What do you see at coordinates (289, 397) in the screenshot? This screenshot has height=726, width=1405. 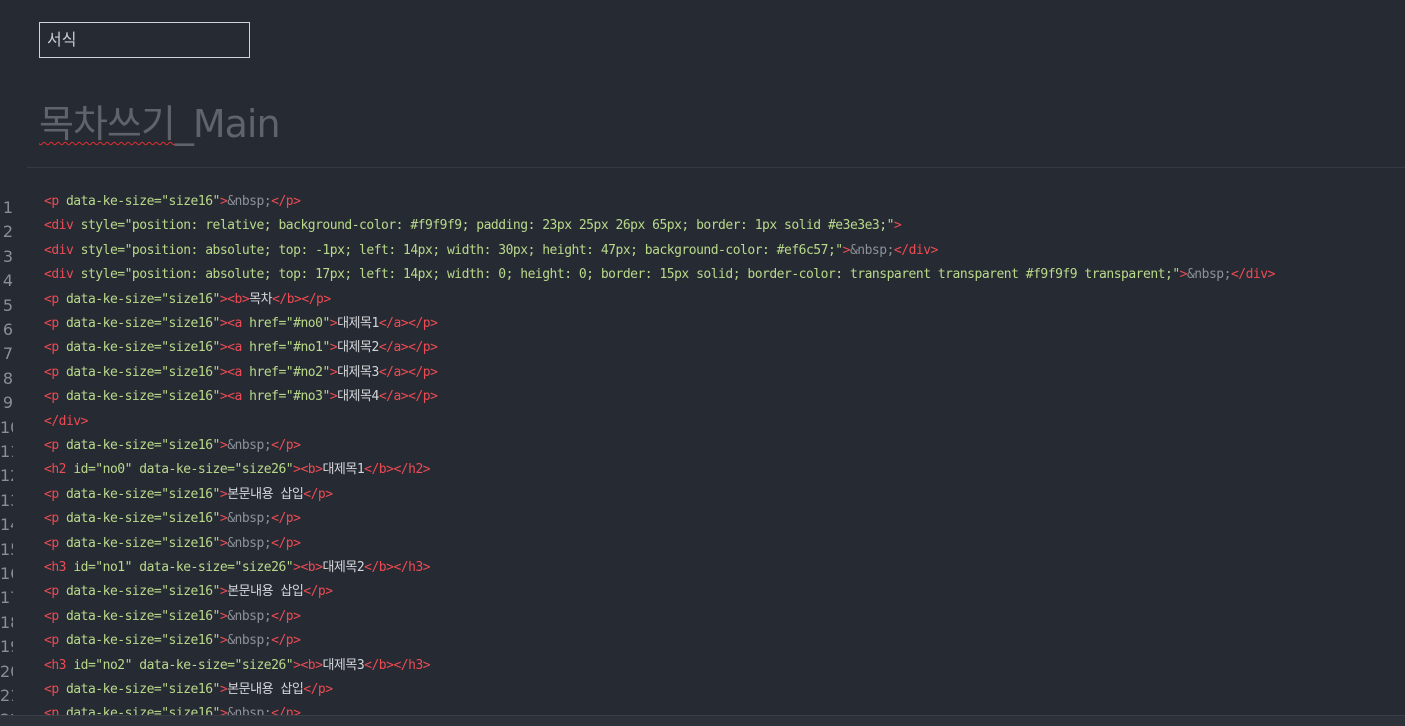 I see `code-token-attr: href="#no3"` at bounding box center [289, 397].